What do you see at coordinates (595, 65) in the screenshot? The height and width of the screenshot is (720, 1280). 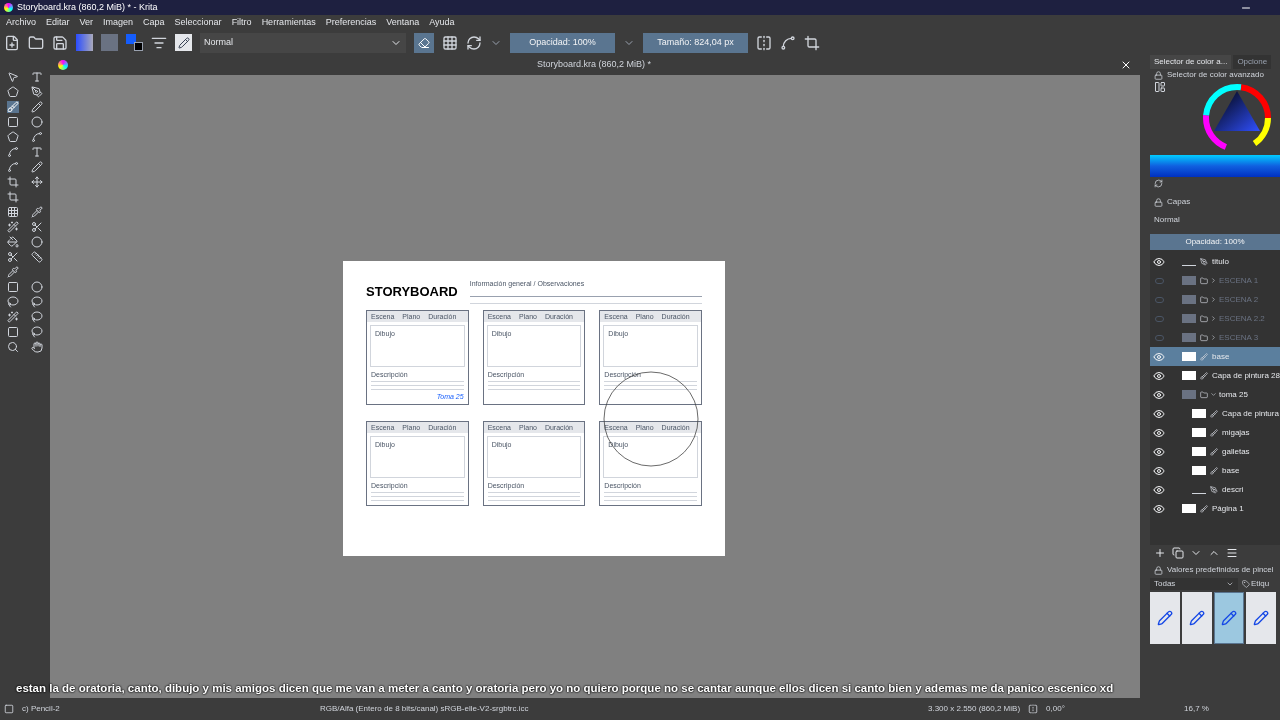 I see `document-tab: Storyboard.kra (860,2 MiB) *` at bounding box center [595, 65].